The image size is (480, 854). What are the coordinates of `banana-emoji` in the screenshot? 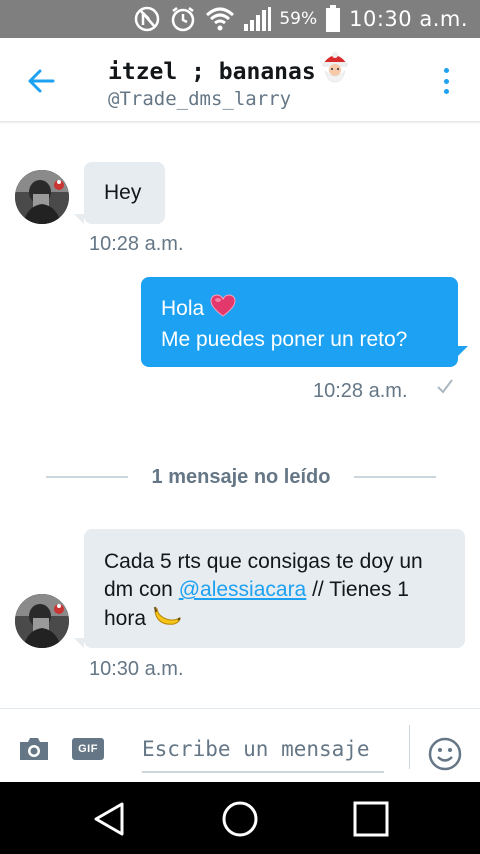 It's located at (167, 620).